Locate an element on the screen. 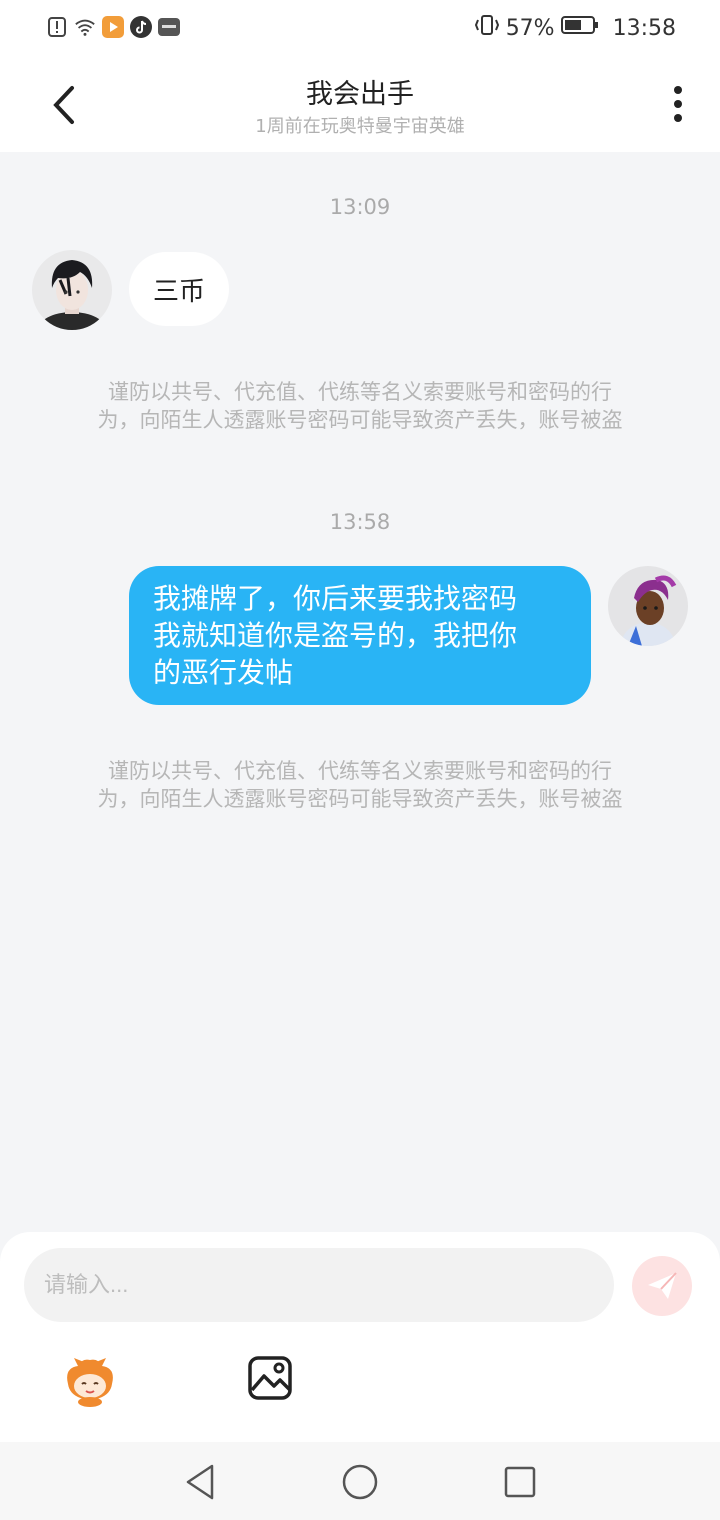 The width and height of the screenshot is (720, 1520). more-button is located at coordinates (678, 104).